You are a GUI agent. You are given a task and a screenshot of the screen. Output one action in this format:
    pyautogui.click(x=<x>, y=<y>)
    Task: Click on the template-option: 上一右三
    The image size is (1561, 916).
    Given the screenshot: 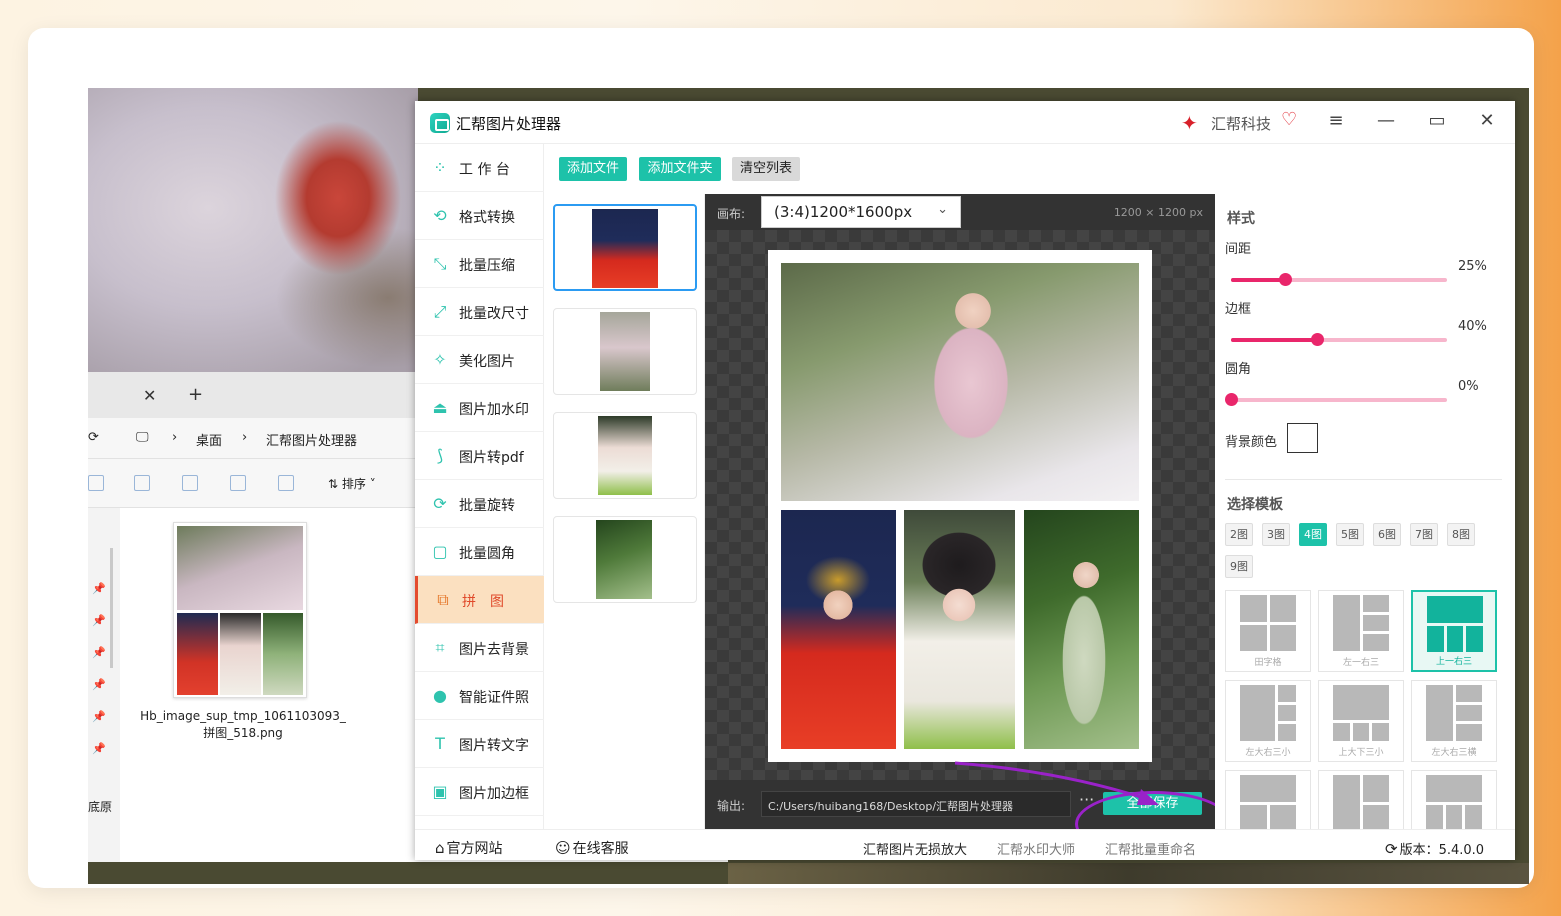 What is the action you would take?
    pyautogui.click(x=1454, y=631)
    